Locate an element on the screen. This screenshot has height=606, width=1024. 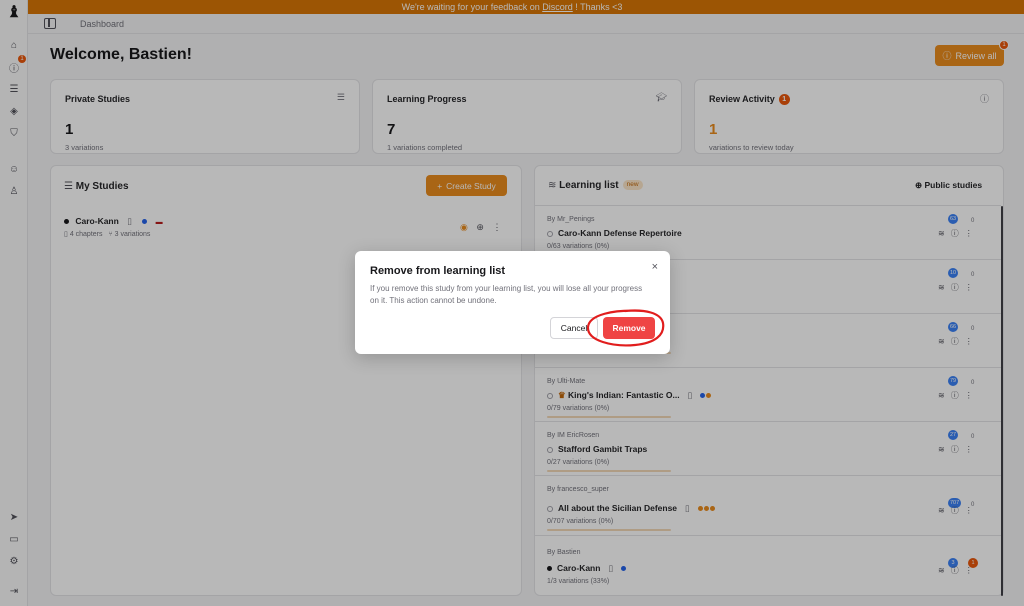
dialog-title: Remove from learning list is located at coordinates (438, 271).